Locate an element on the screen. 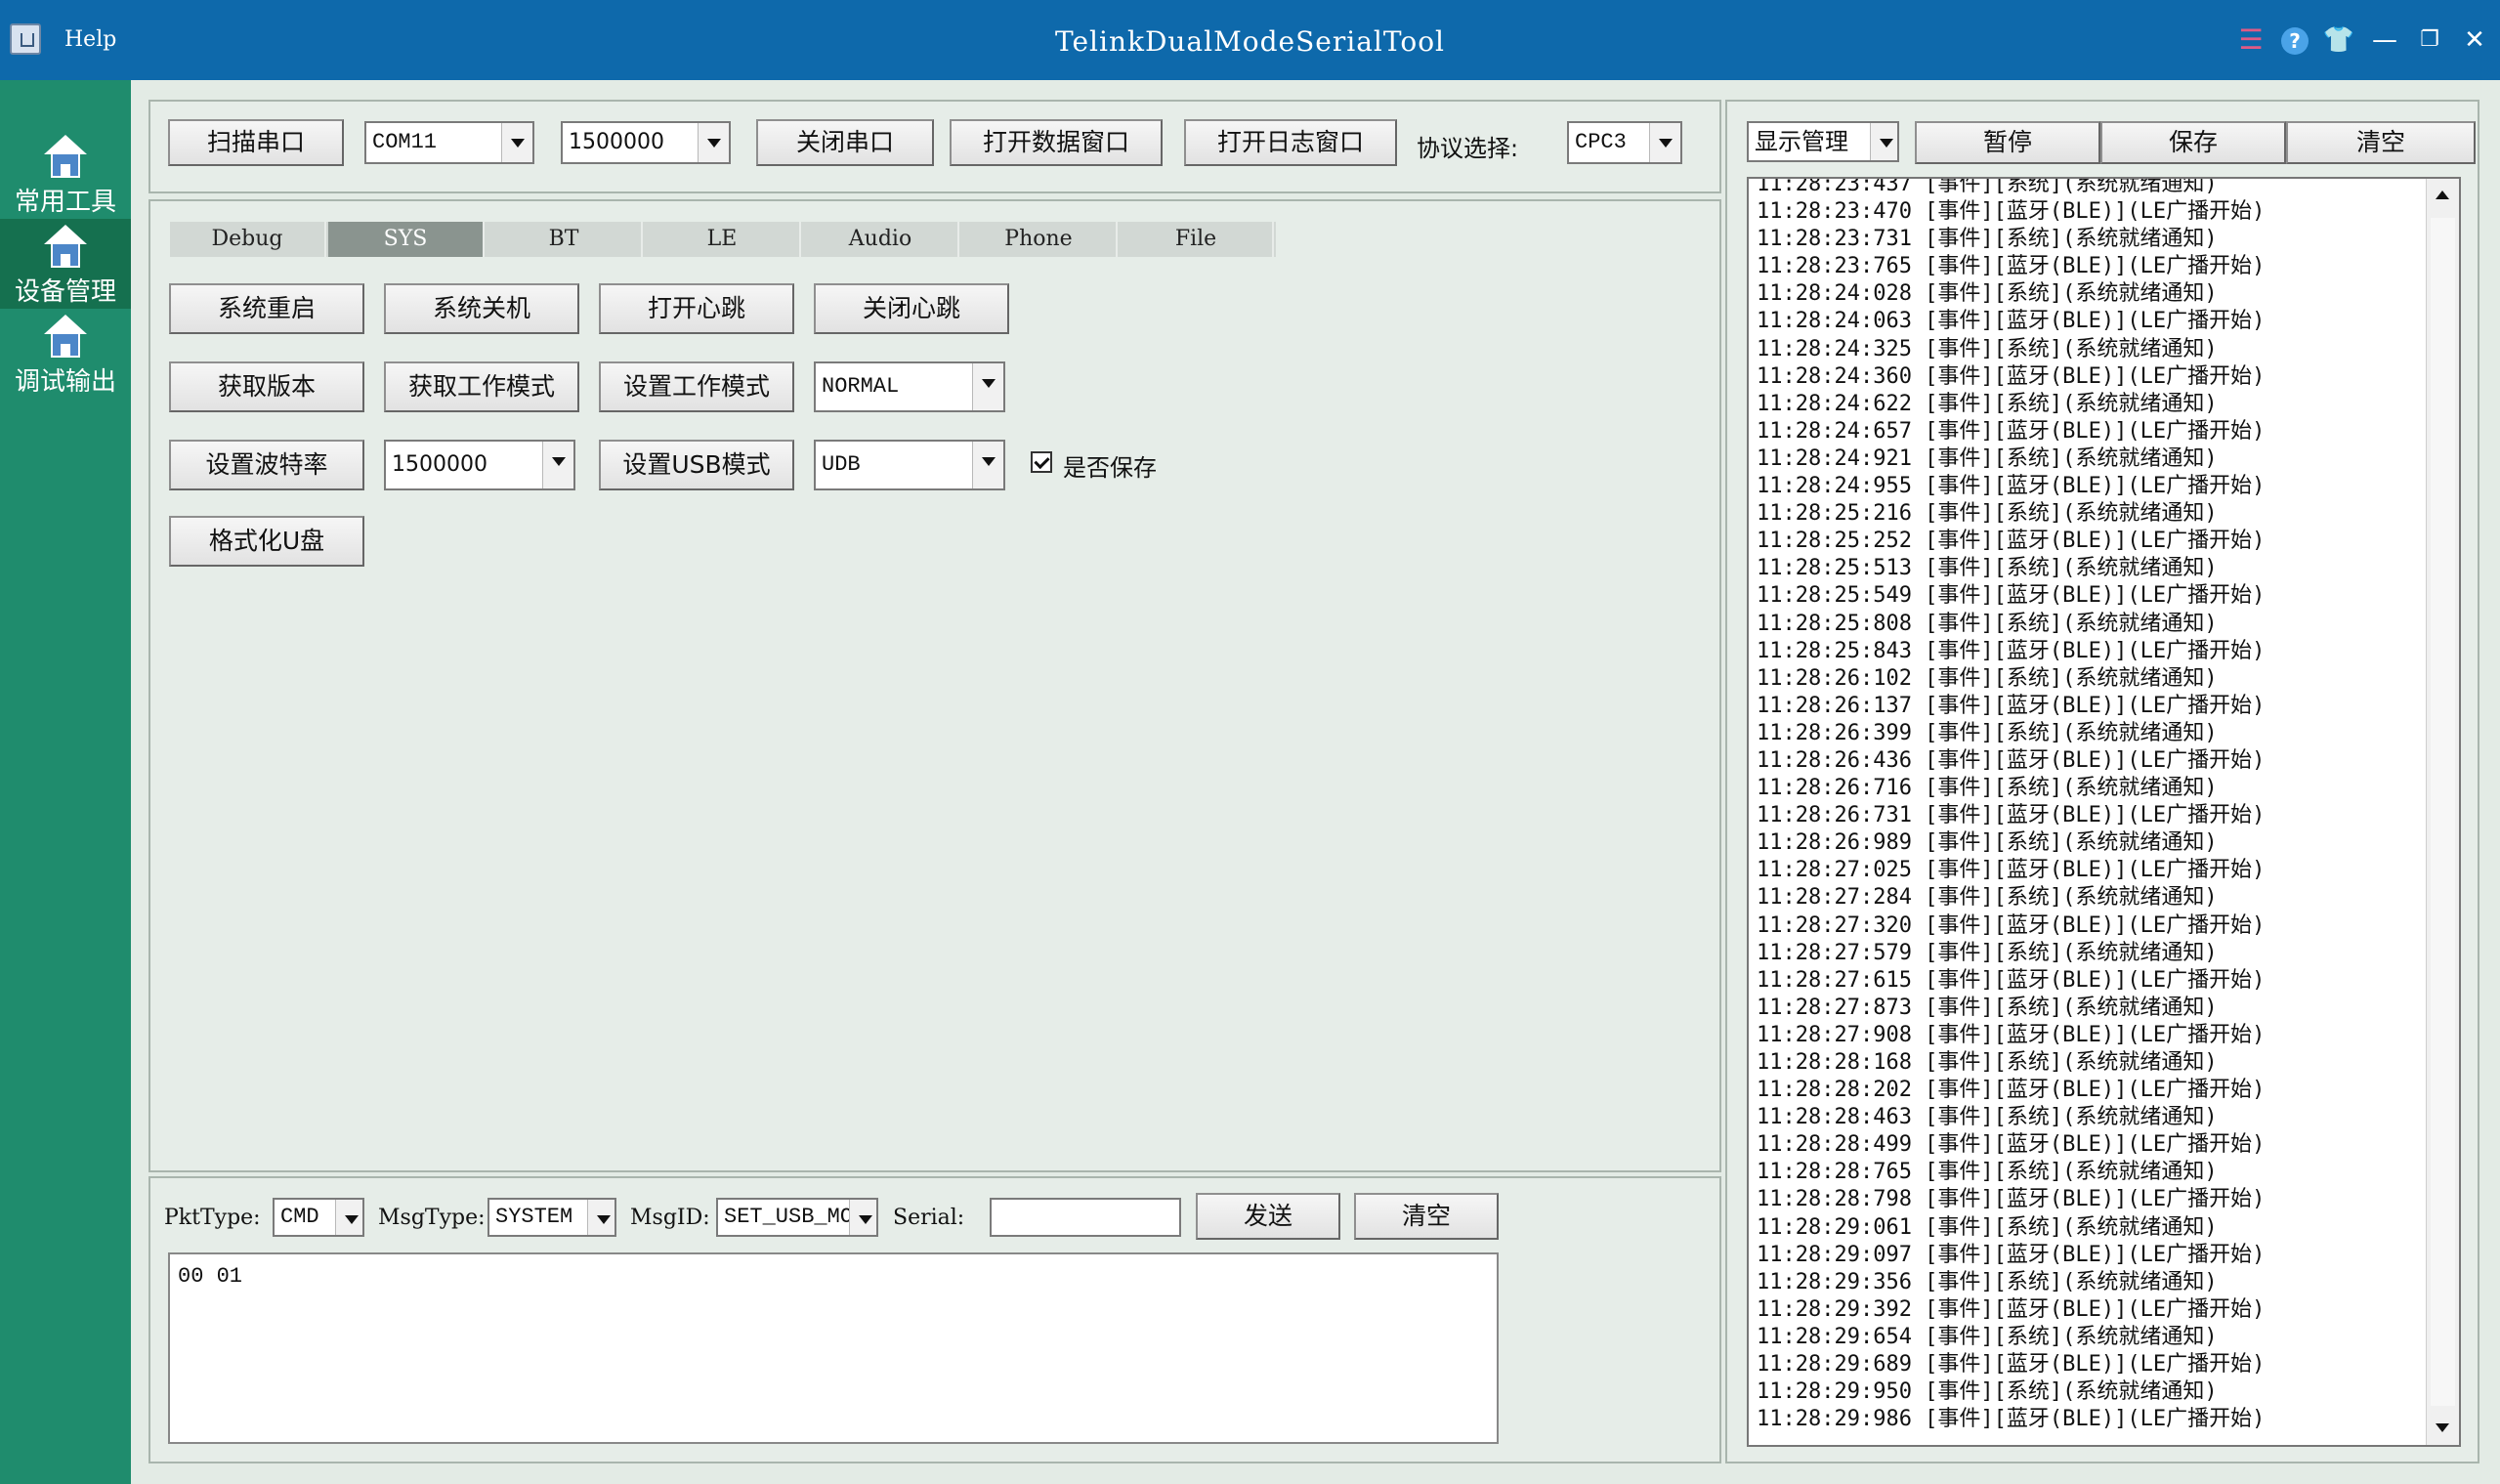 Image resolution: width=2500 pixels, height=1484 pixels. protocol-label: 协议选择: is located at coordinates (1468, 148).